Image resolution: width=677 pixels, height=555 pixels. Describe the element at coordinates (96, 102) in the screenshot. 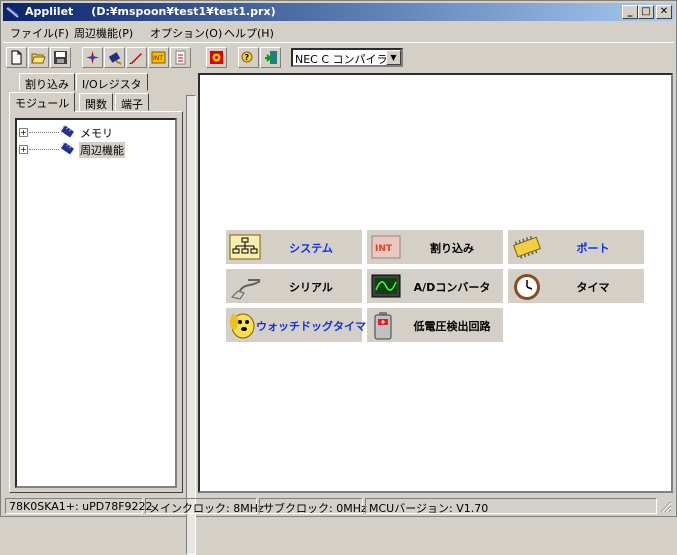

I see `tab-function: 関数` at that location.